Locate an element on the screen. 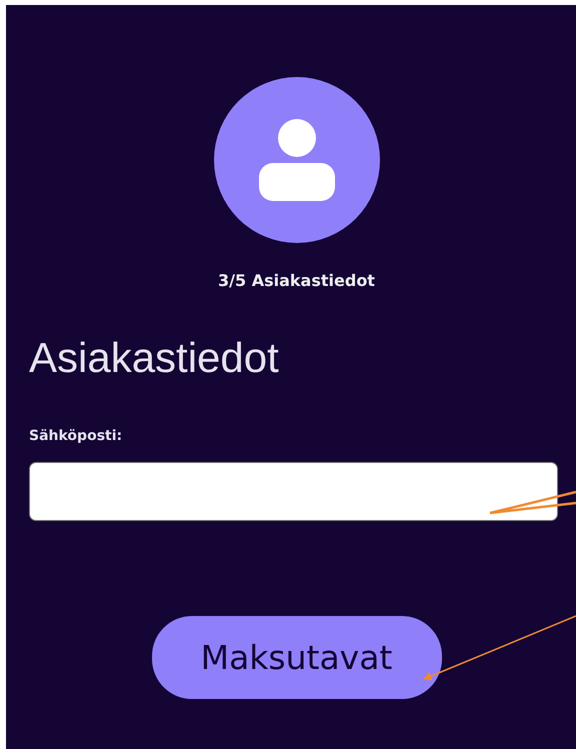 This screenshot has height=749, width=576. email-field is located at coordinates (293, 491).